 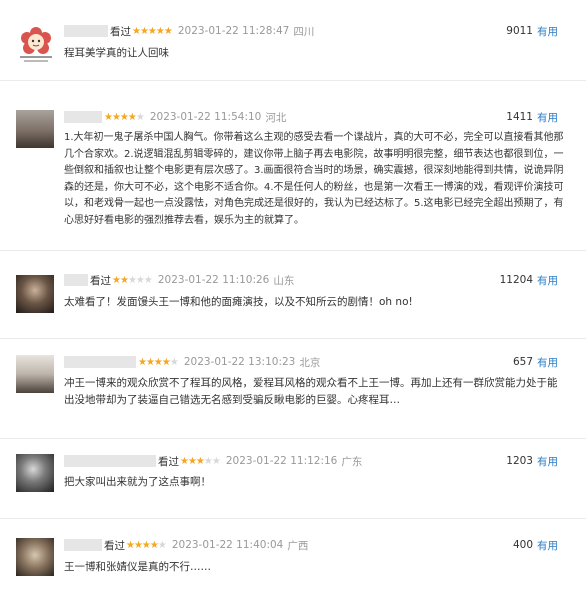 I want to click on vote-area: 1411 有用, so click(x=532, y=117).